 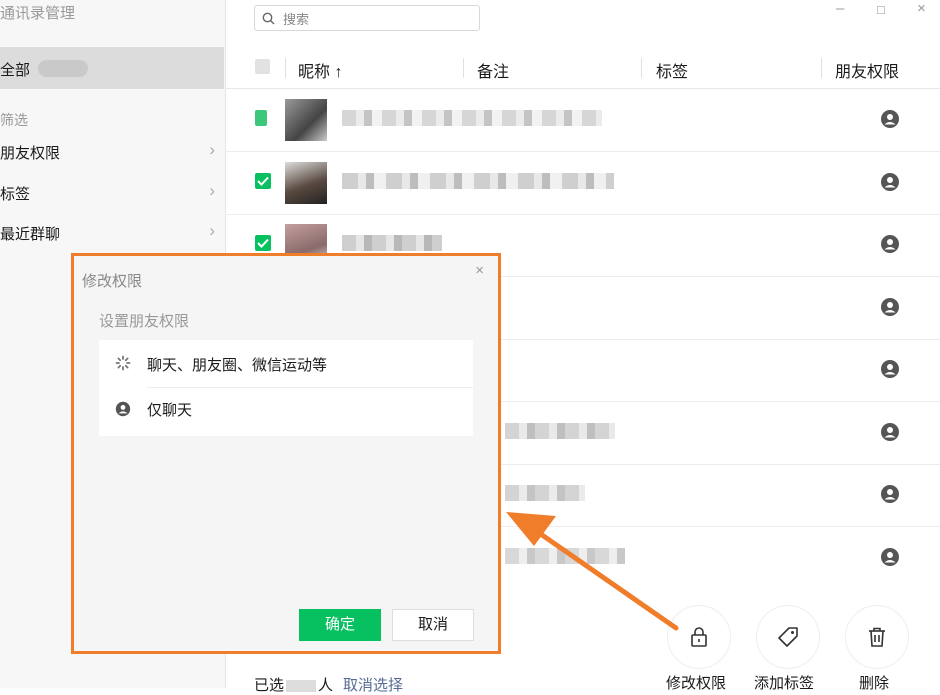 I want to click on sidebar-item-friend-permission: 朋友权限 ›, so click(x=107, y=152).